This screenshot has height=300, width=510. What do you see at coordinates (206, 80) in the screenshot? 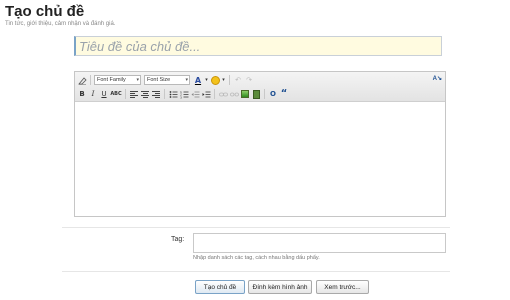
I see `font-color-dropdown-icon: ▾` at bounding box center [206, 80].